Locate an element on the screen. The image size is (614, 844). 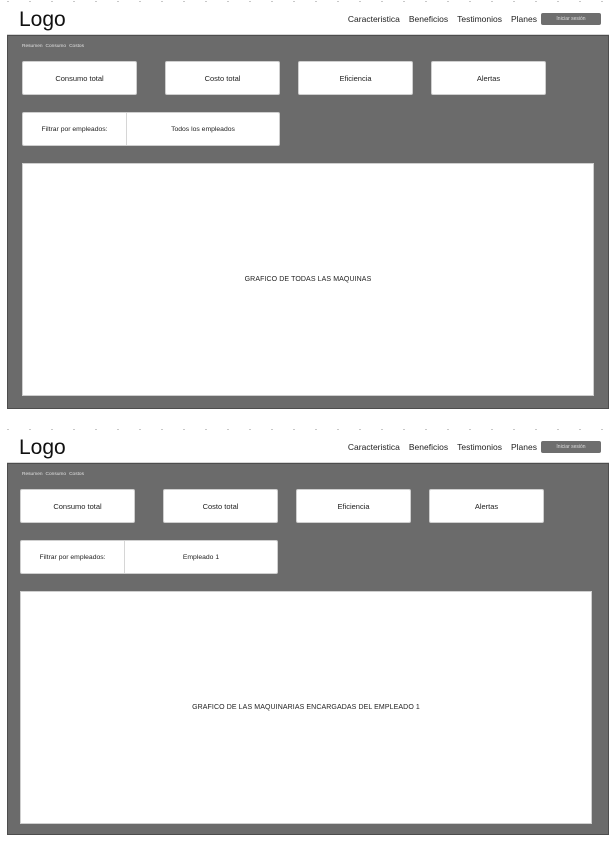
employee-filter: Filtrar por empleados: Empleado 1 is located at coordinates (149, 557).